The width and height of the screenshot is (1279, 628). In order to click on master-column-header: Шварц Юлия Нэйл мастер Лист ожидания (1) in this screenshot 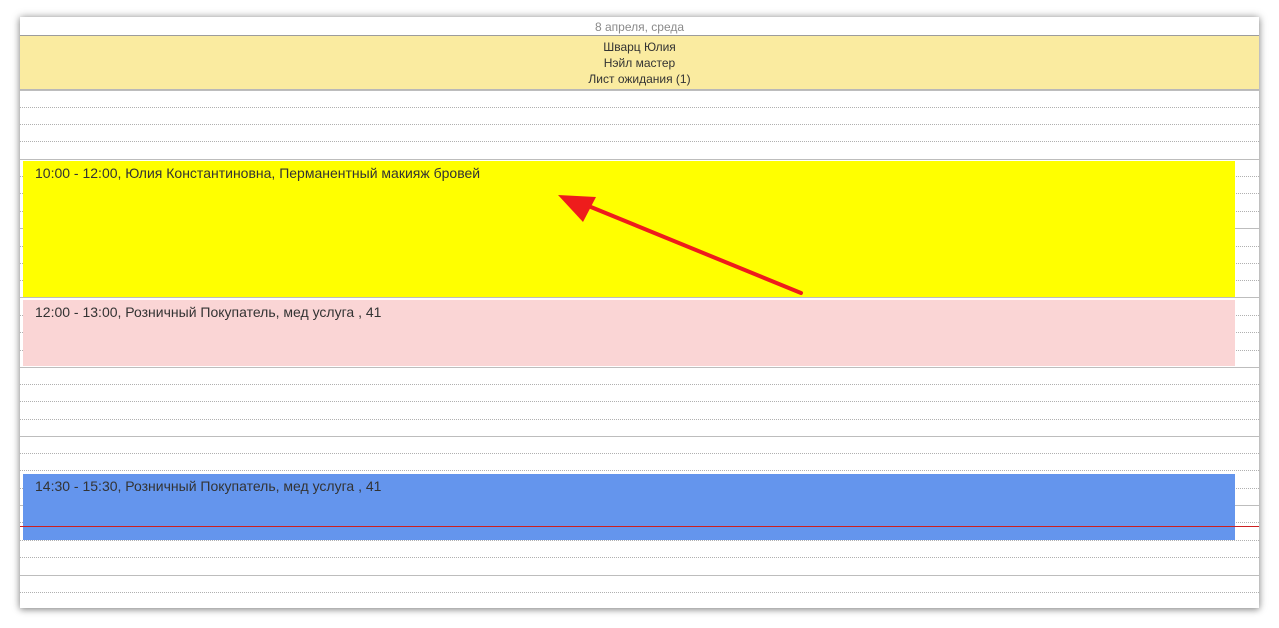, I will do `click(639, 63)`.